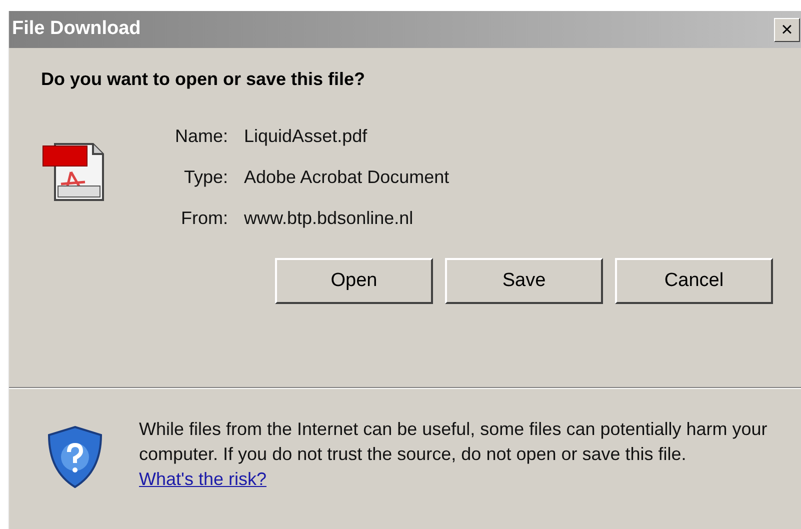 The width and height of the screenshot is (801, 529). I want to click on field-label: Name:, so click(201, 136).